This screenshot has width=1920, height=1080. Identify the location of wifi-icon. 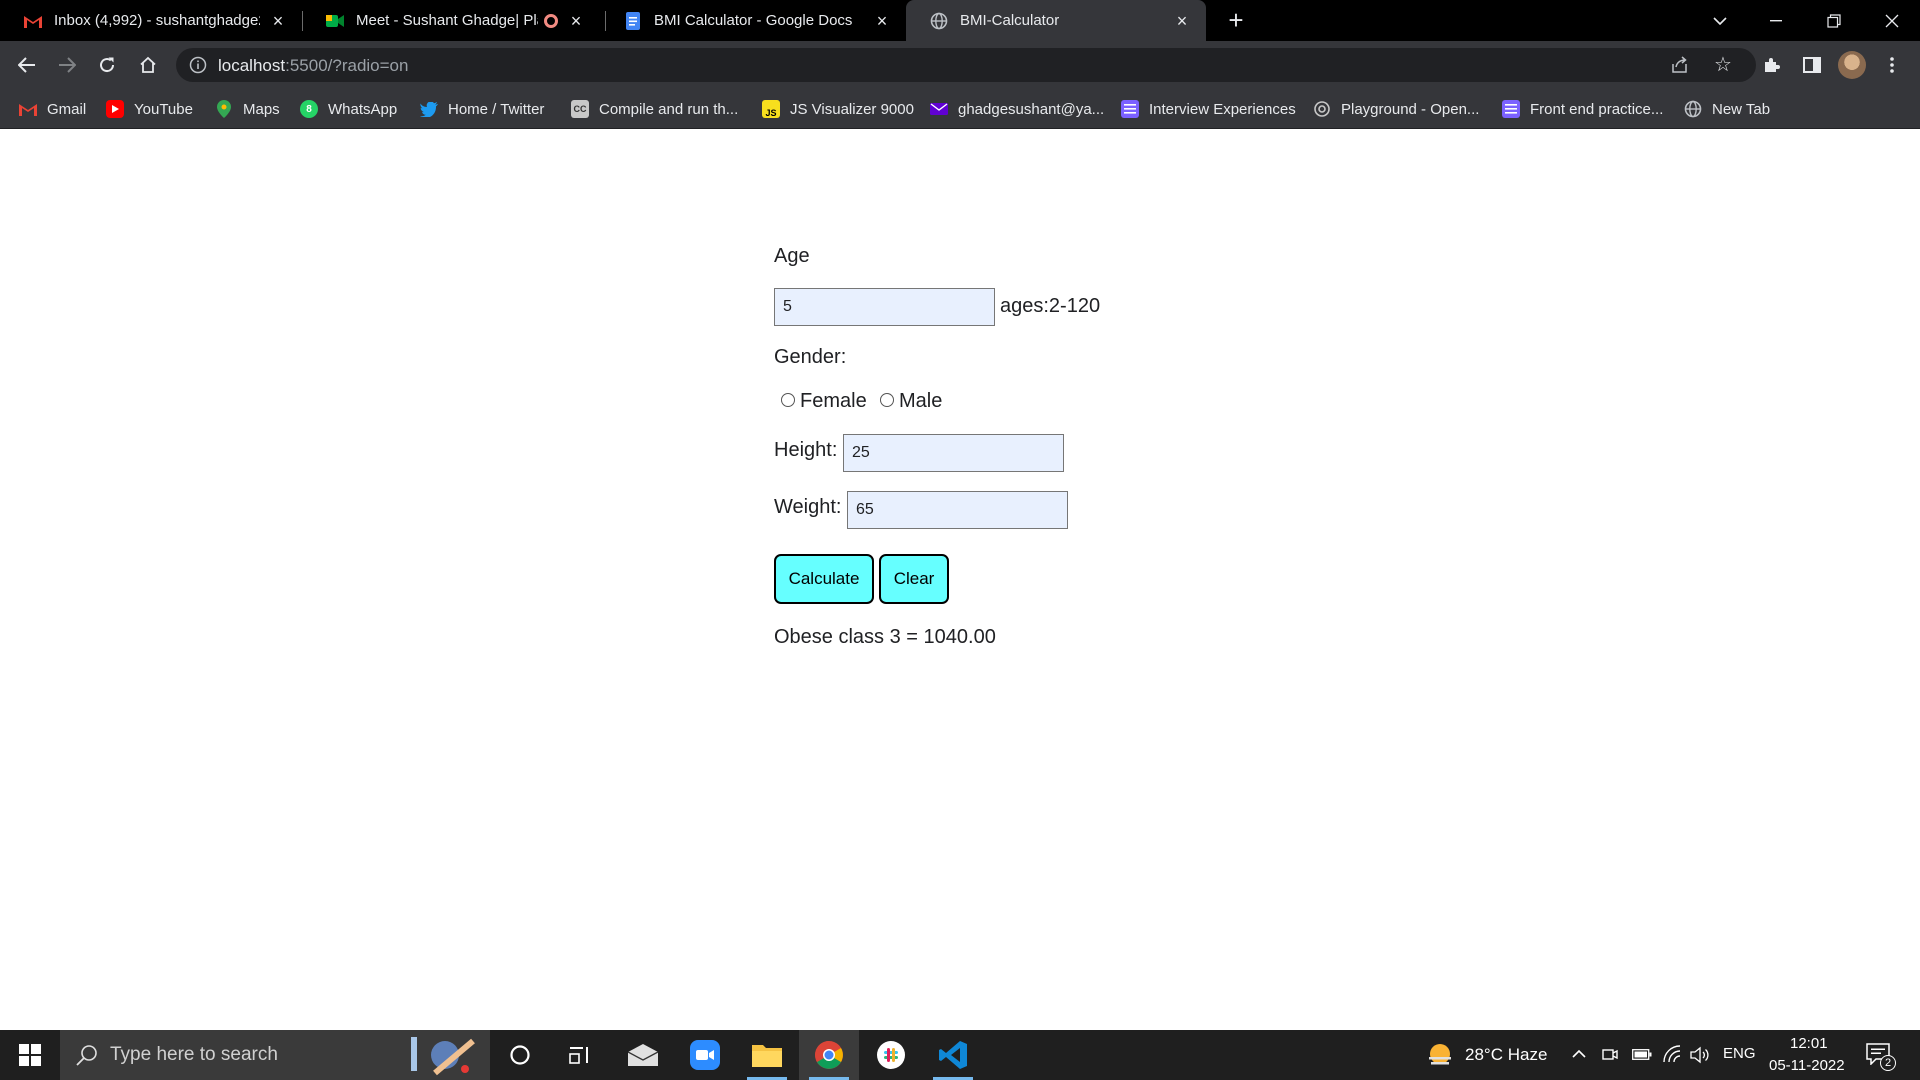
(1672, 1054).